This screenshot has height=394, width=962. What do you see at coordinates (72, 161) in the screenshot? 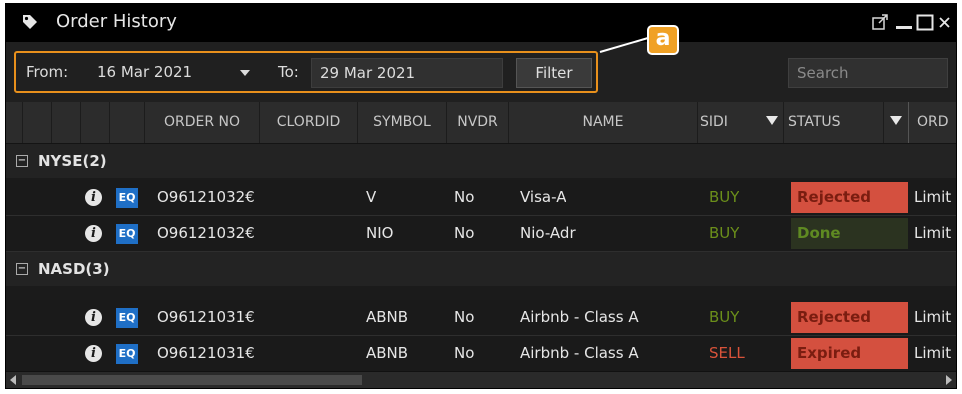
I see `group-label: NYSE(2)` at bounding box center [72, 161].